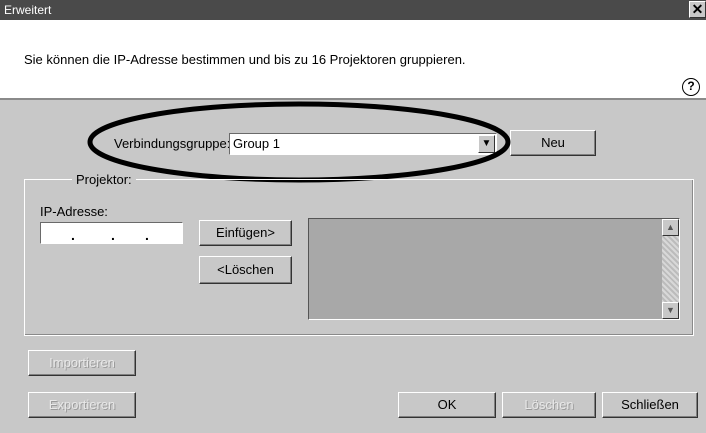 This screenshot has height=433, width=706. Describe the element at coordinates (691, 87) in the screenshot. I see `help-icon: ?` at that location.